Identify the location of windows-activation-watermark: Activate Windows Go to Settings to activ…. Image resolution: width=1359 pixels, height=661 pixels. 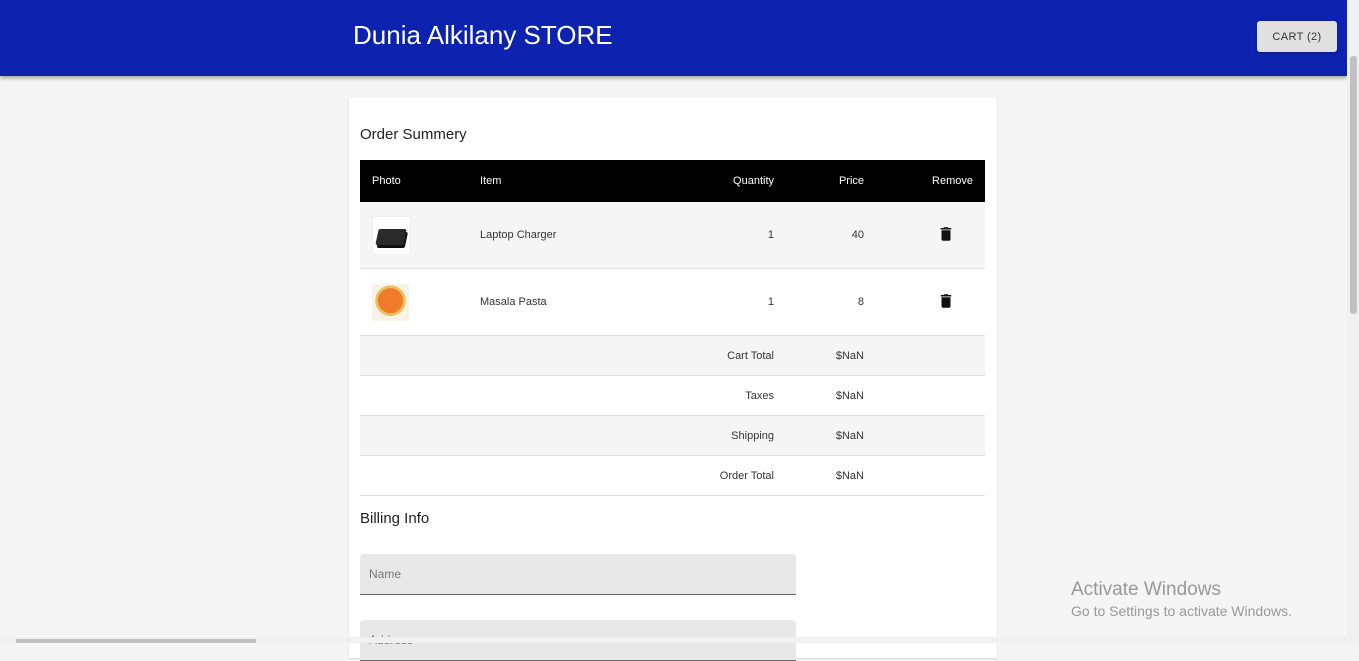
(1181, 599).